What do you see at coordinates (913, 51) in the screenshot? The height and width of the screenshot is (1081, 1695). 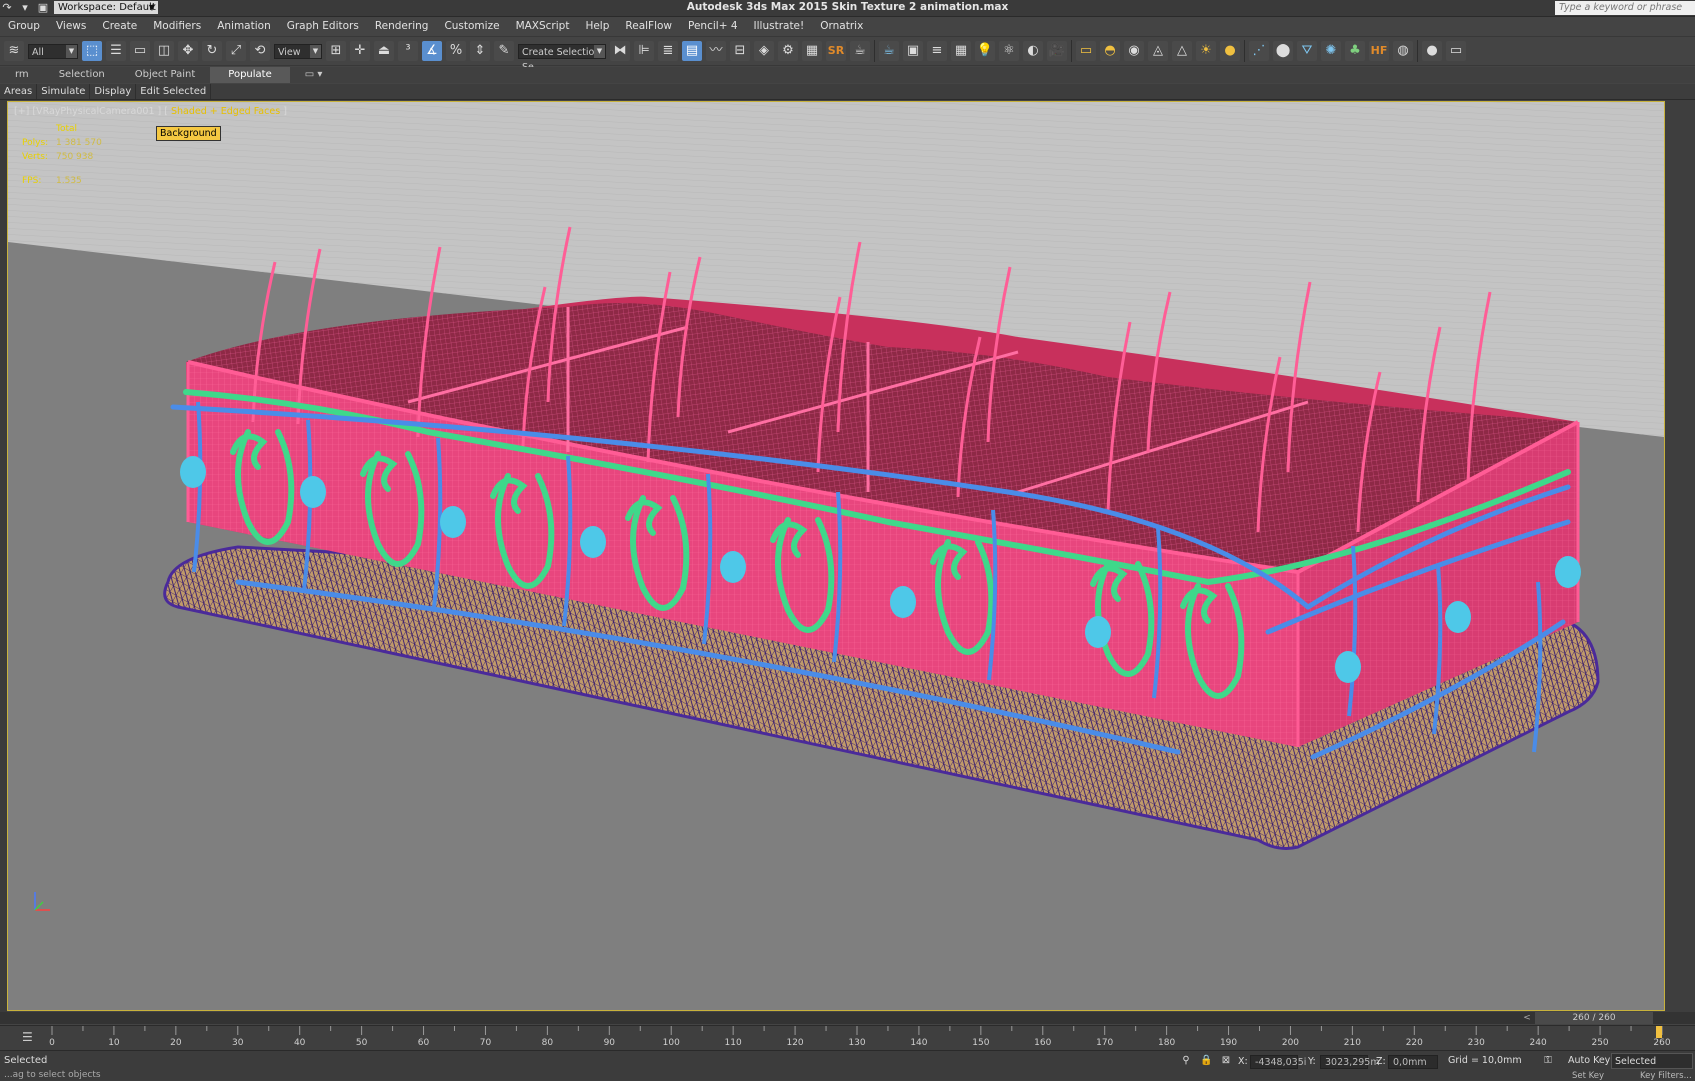 I see `frame-buffer-icon: ▣` at bounding box center [913, 51].